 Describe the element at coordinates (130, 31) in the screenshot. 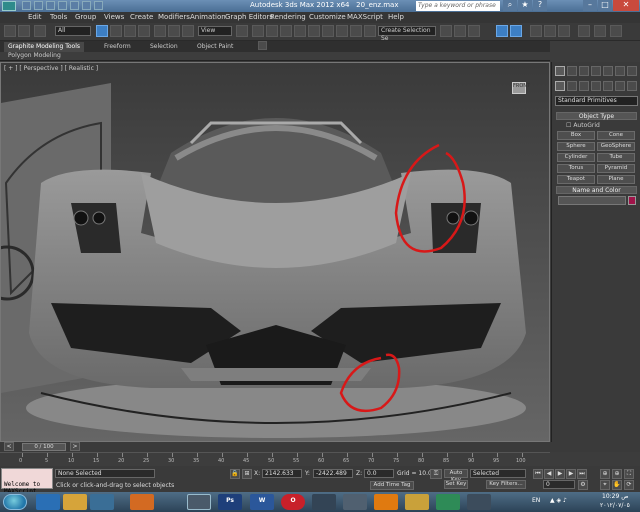

I see `selection-region-icon` at that location.